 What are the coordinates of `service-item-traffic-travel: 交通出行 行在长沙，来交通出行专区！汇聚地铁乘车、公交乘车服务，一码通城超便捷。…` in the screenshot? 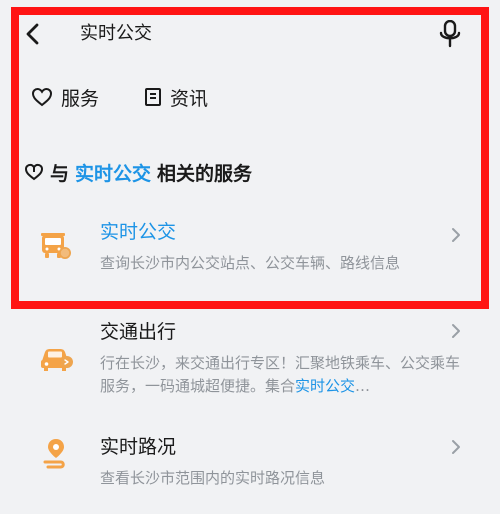 It's located at (249, 355).